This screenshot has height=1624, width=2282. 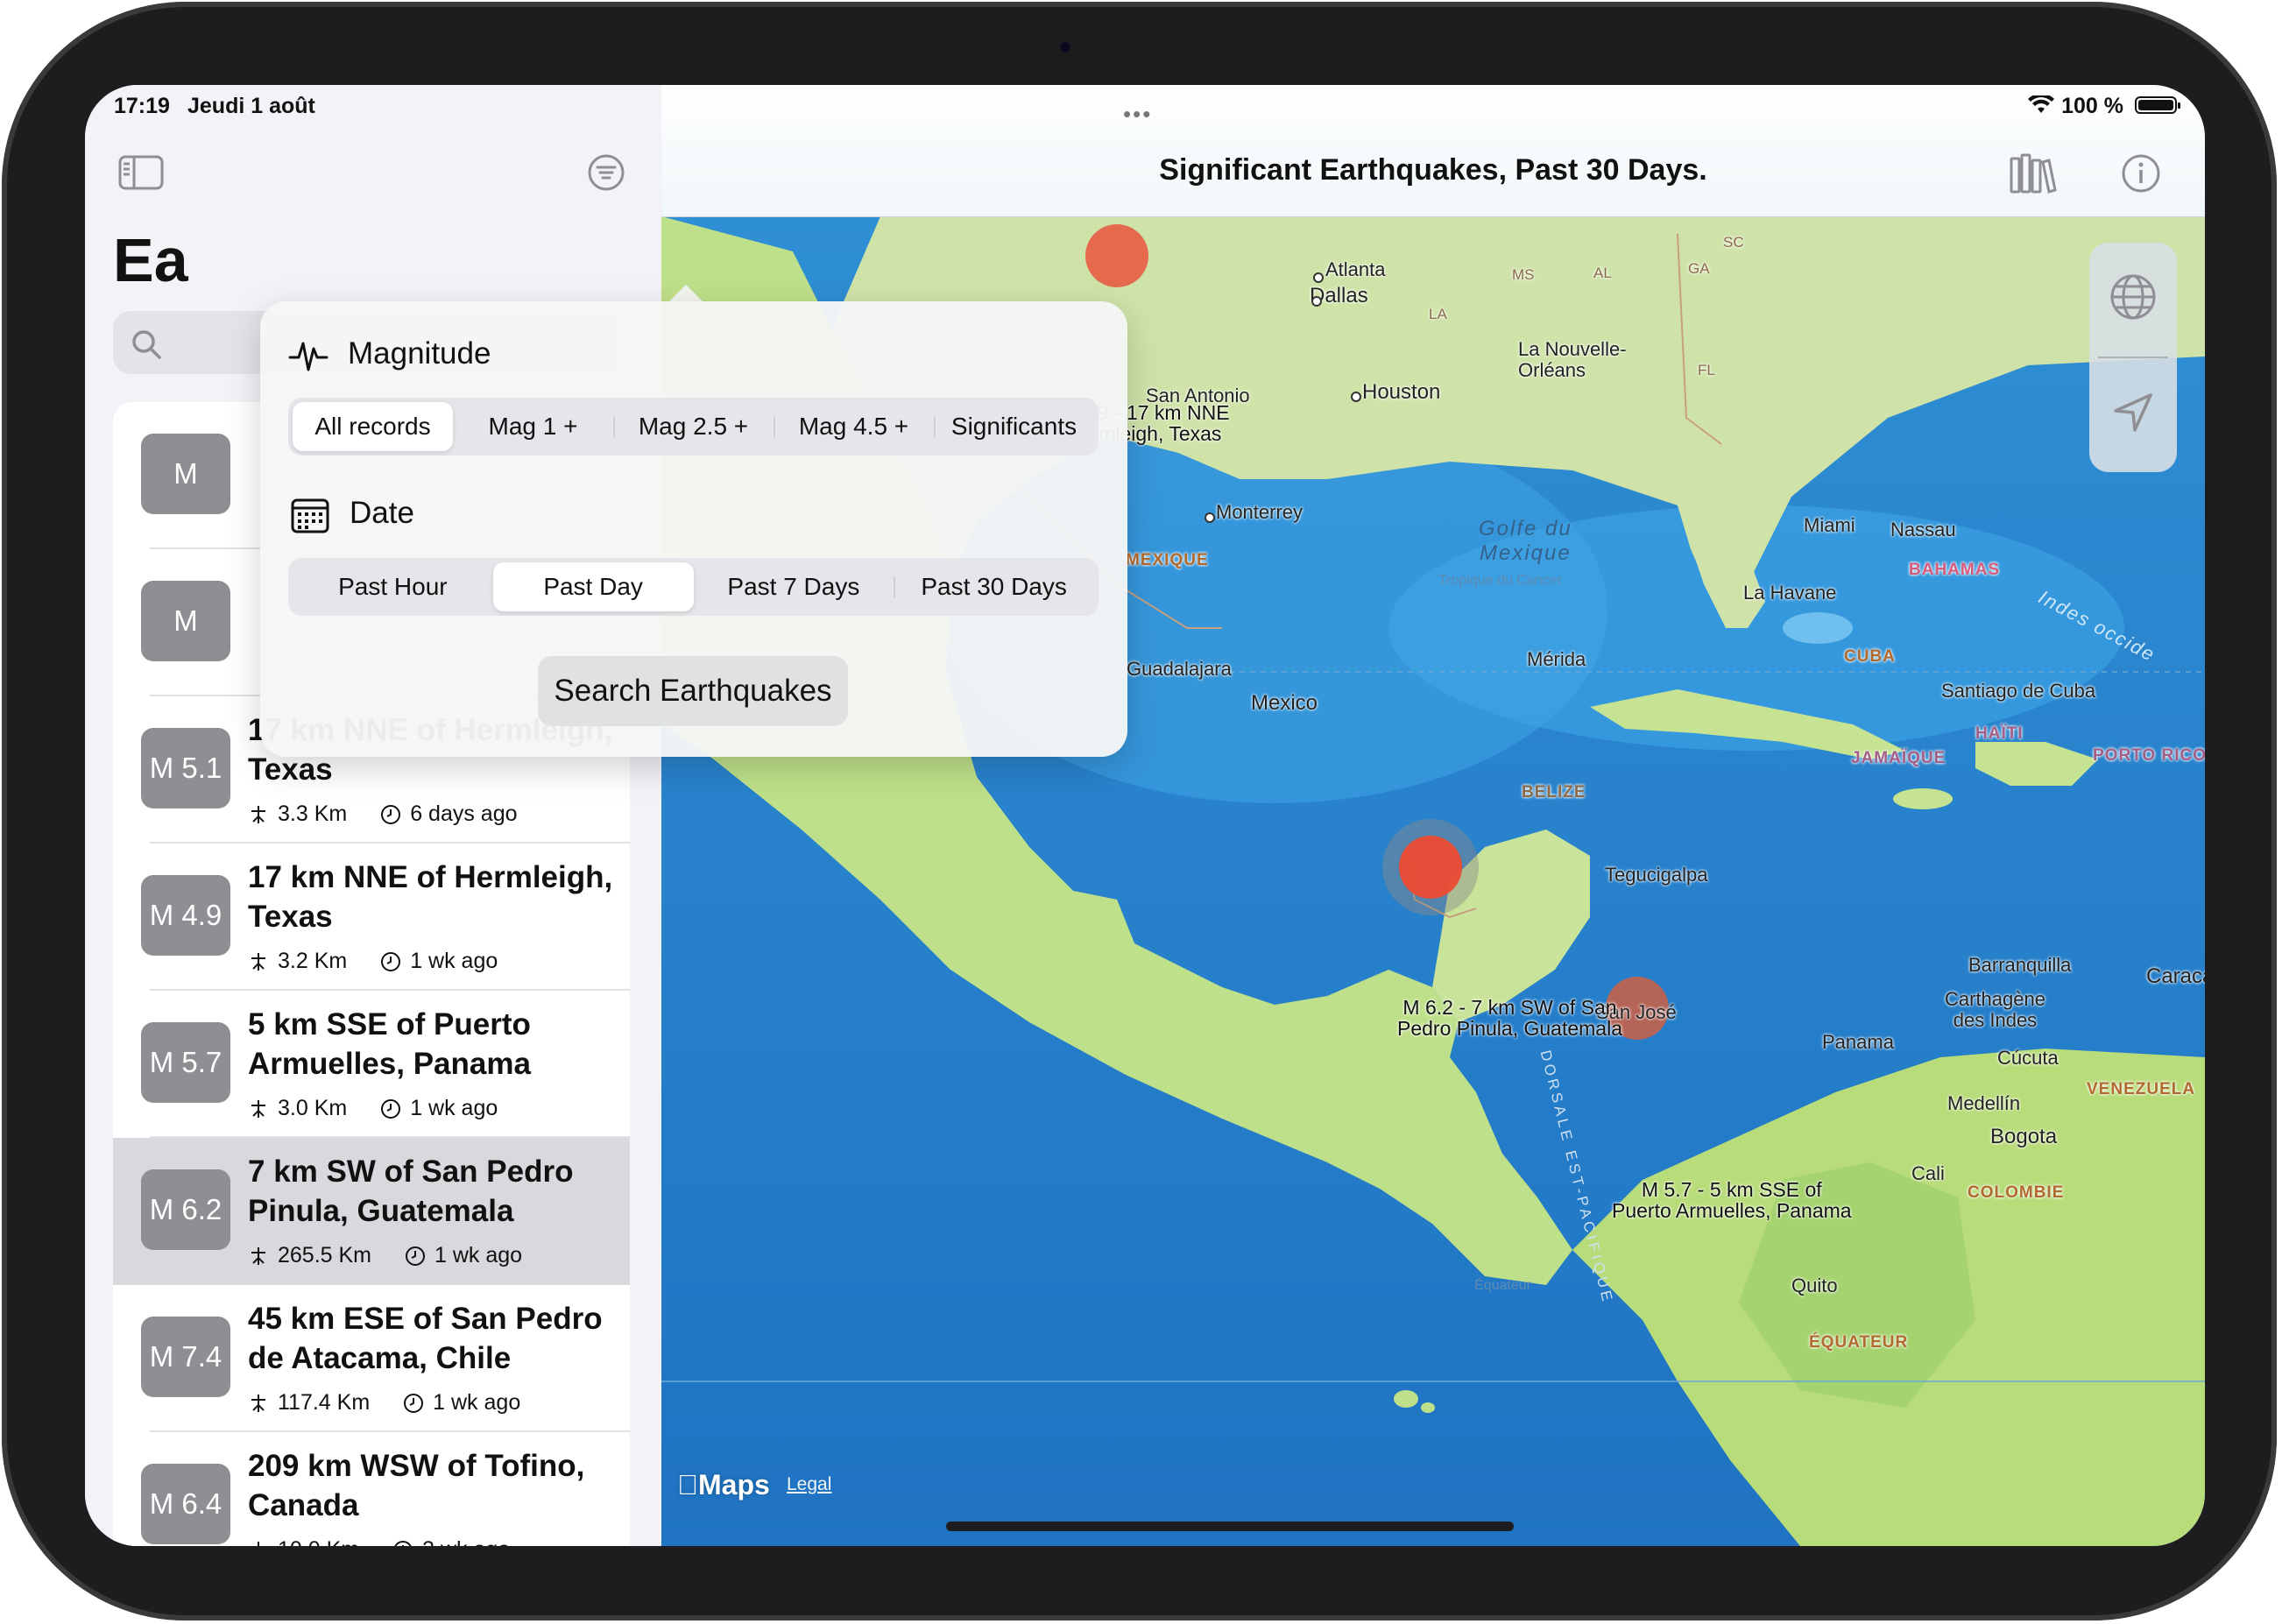 What do you see at coordinates (1230, 1526) in the screenshot?
I see `home-indicator` at bounding box center [1230, 1526].